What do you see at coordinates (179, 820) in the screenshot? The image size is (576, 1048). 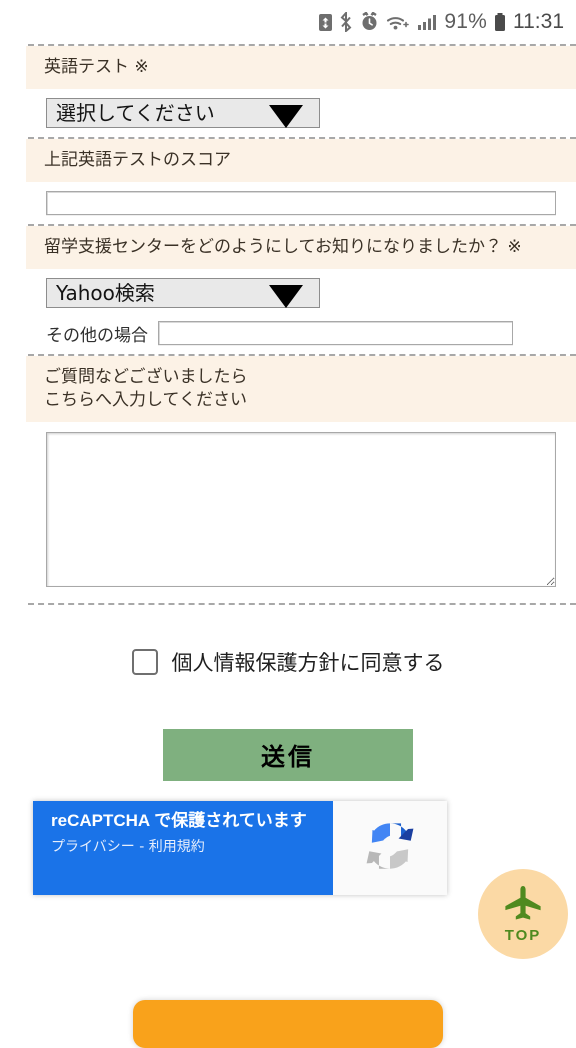 I see `recaptcha-title: reCAPTCHA で保護されています` at bounding box center [179, 820].